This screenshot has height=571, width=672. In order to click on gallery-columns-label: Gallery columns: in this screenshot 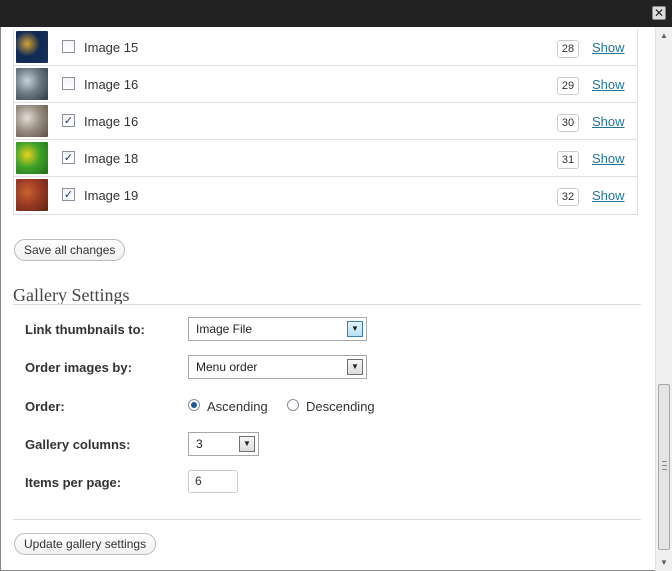, I will do `click(78, 444)`.